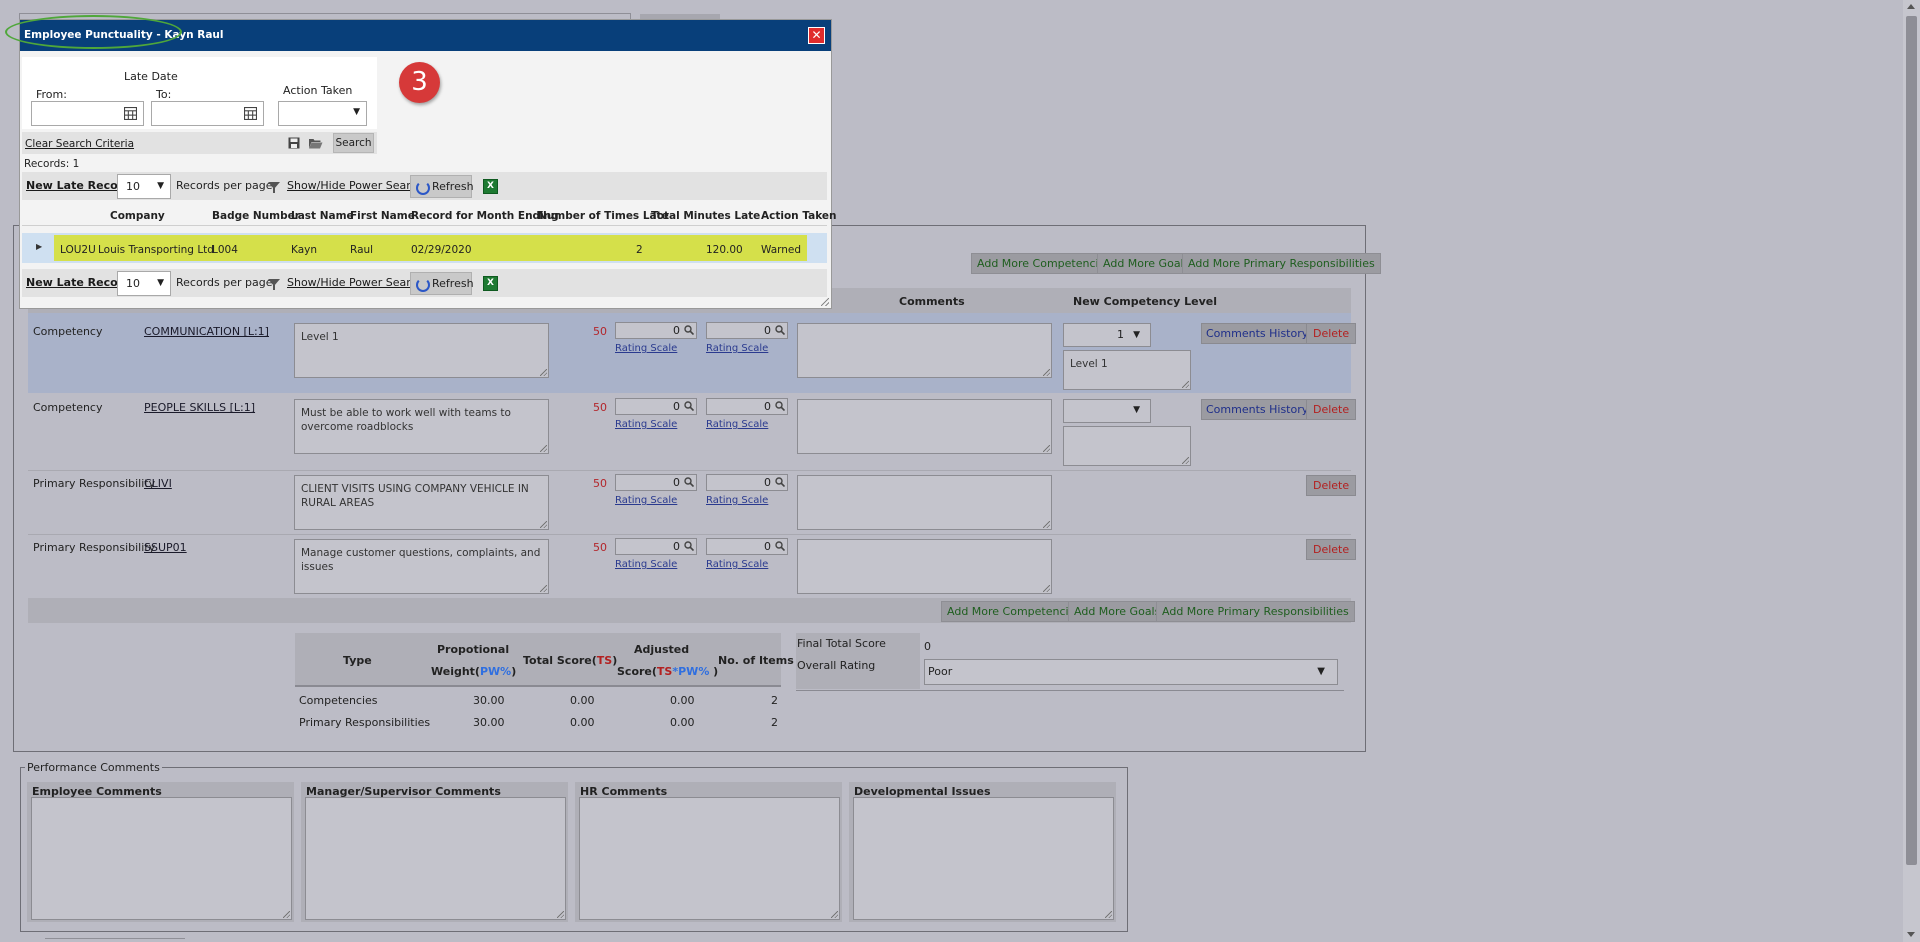 This screenshot has height=942, width=1920. I want to click on power-search-link-bottom: Show/Hide Power Search, so click(355, 282).